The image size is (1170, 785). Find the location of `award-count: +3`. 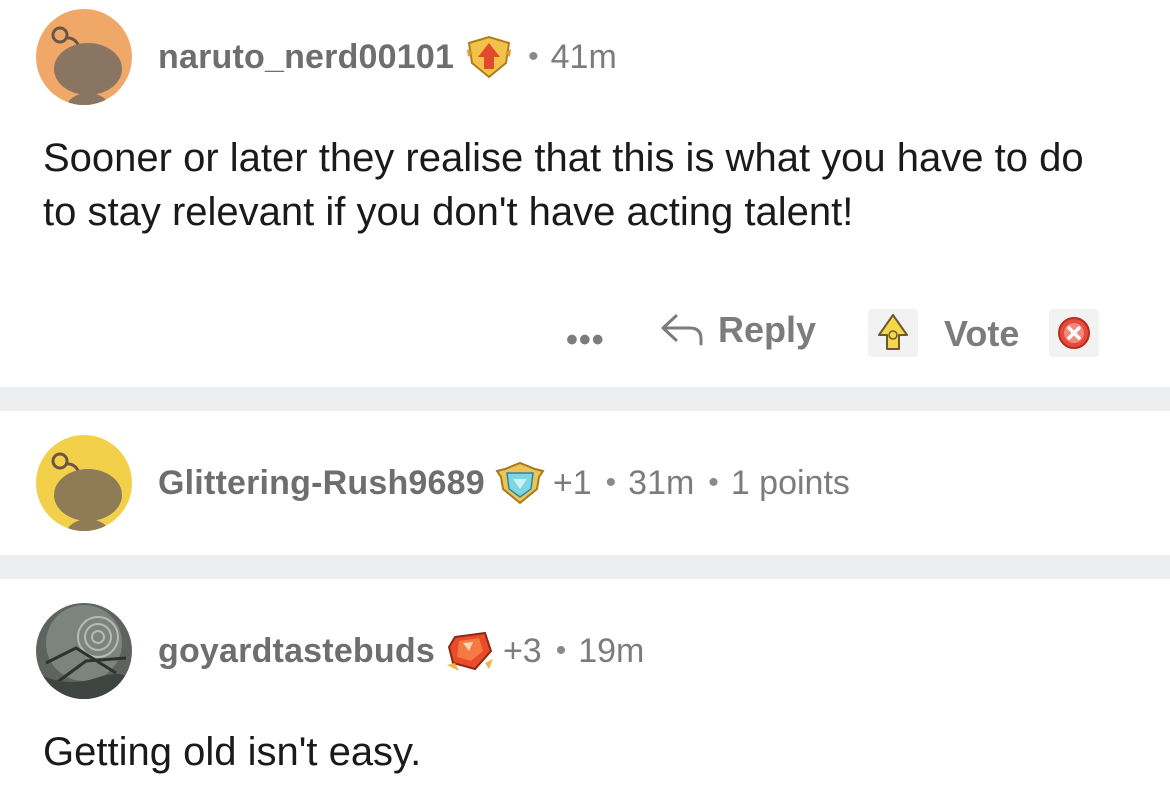

award-count: +3 is located at coordinates (522, 650).